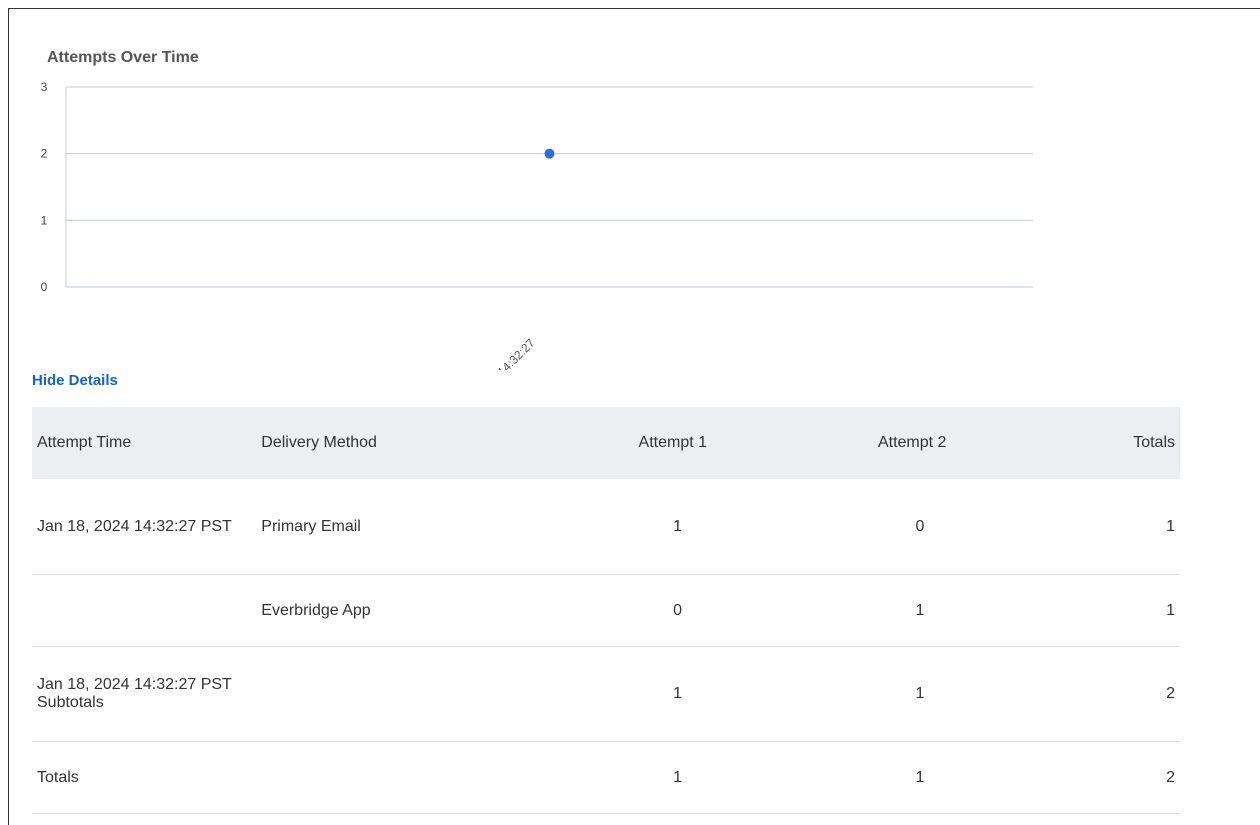  What do you see at coordinates (397, 527) in the screenshot?
I see `delivery-method-cell: Primary Email` at bounding box center [397, 527].